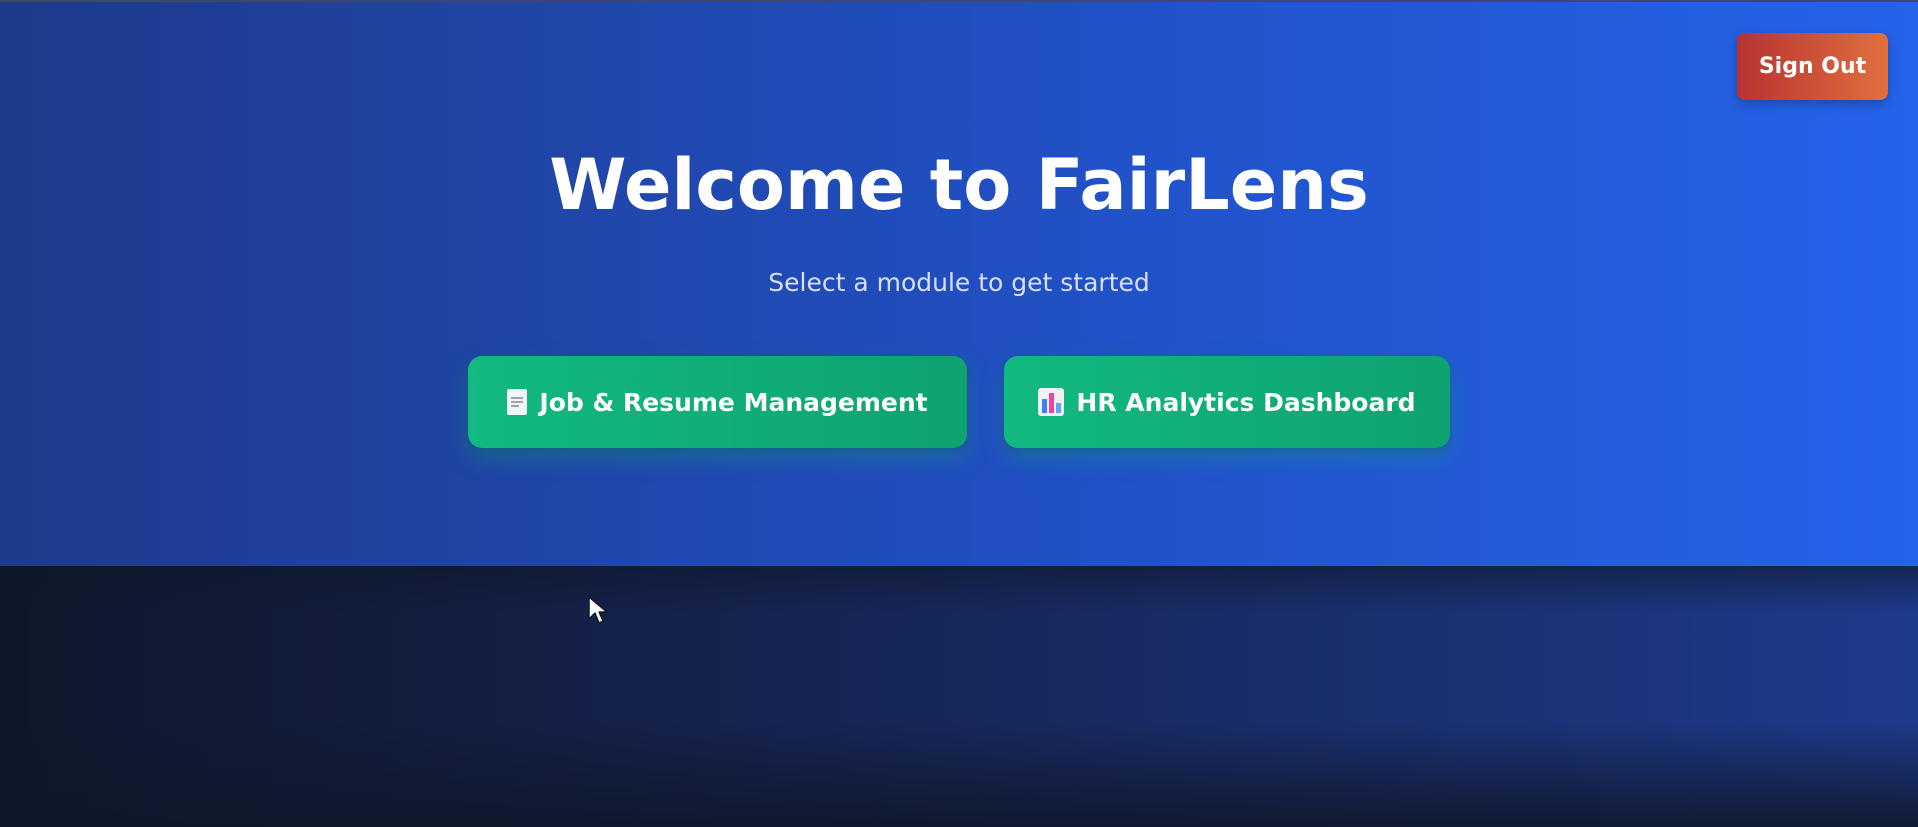 Image resolution: width=1918 pixels, height=827 pixels. I want to click on job-resume-management-button: Job & Resume Management, so click(717, 402).